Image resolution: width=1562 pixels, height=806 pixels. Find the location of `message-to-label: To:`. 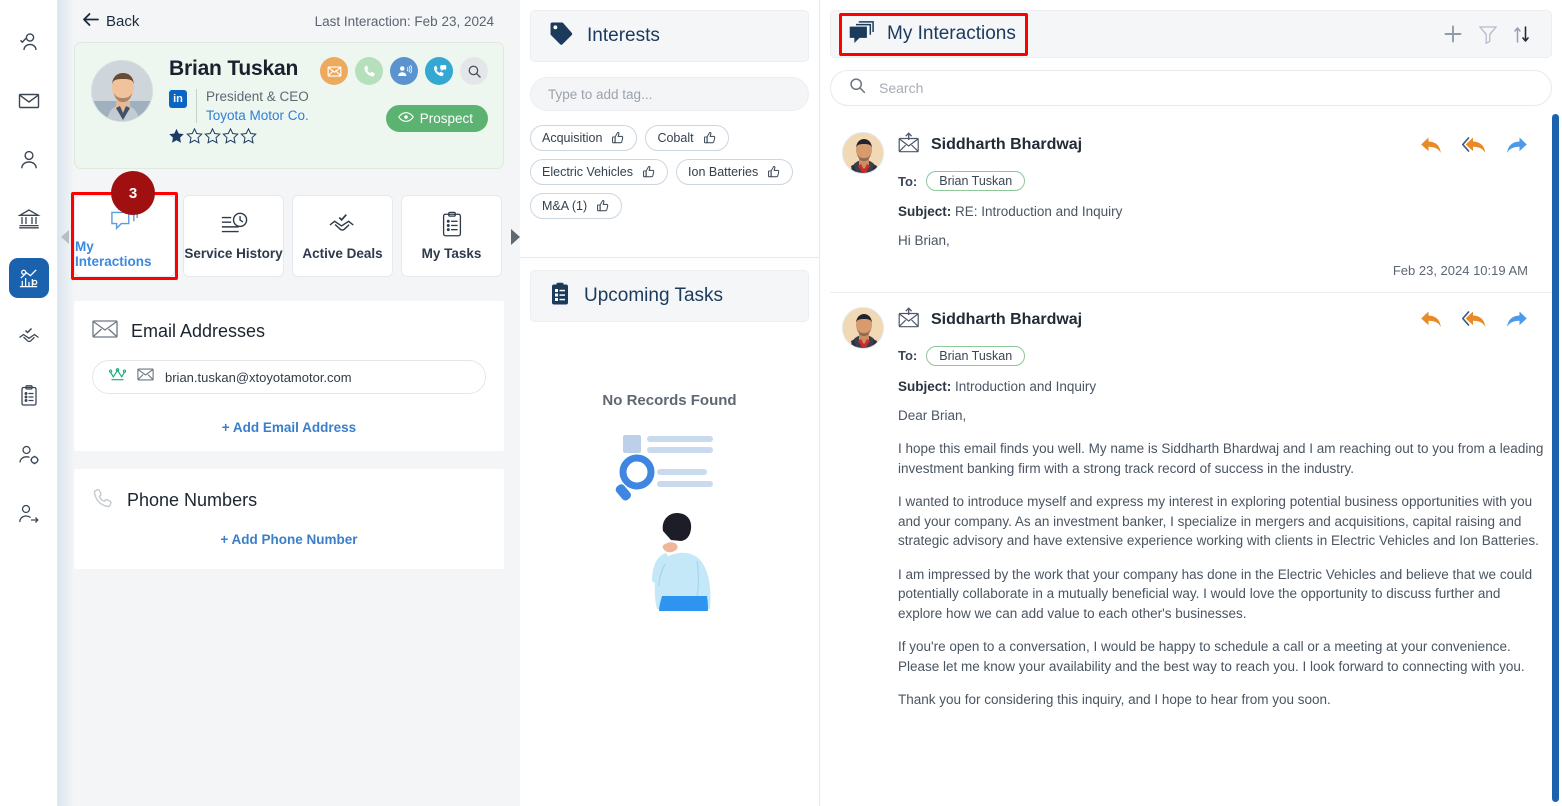

message-to-label: To: is located at coordinates (908, 355).